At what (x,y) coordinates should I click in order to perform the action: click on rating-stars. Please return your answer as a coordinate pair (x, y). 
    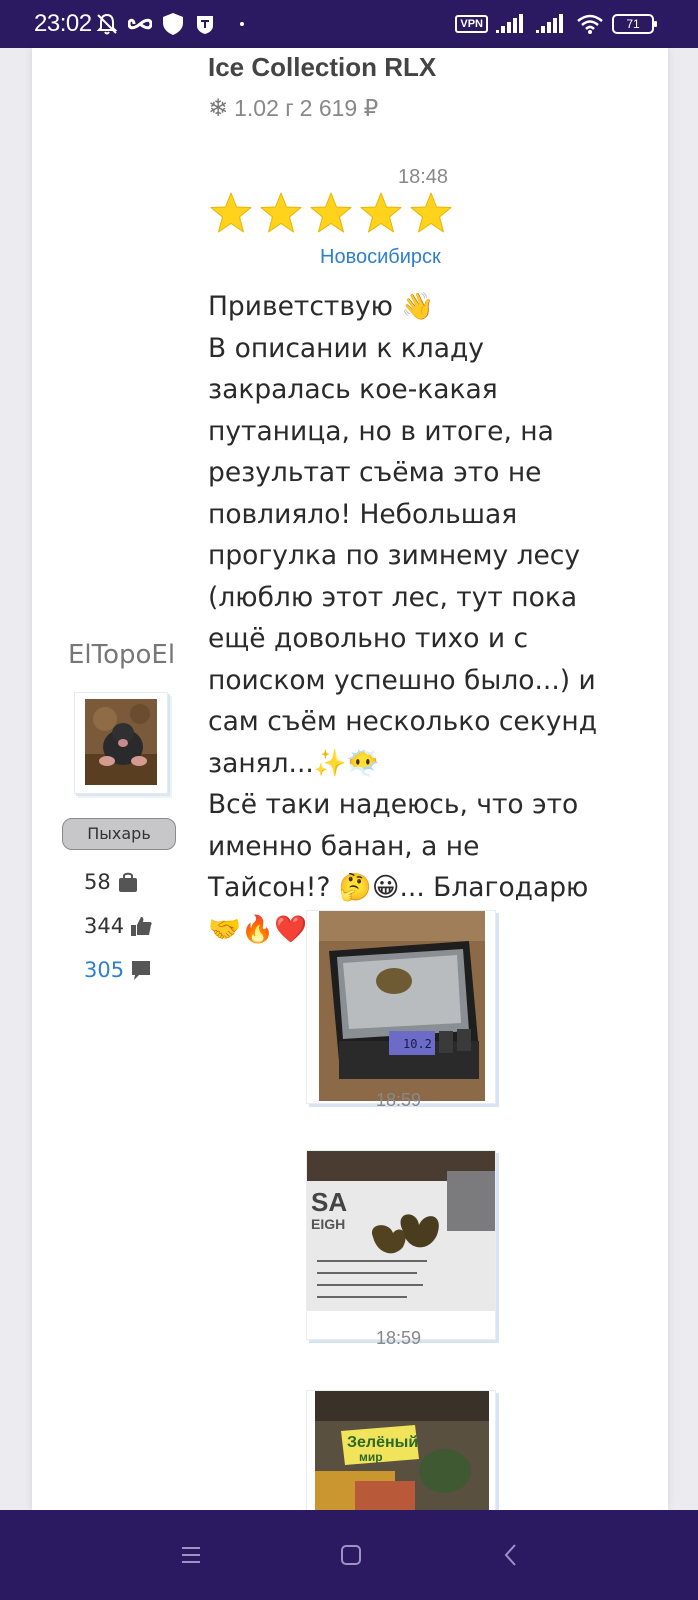
    Looking at the image, I should click on (331, 213).